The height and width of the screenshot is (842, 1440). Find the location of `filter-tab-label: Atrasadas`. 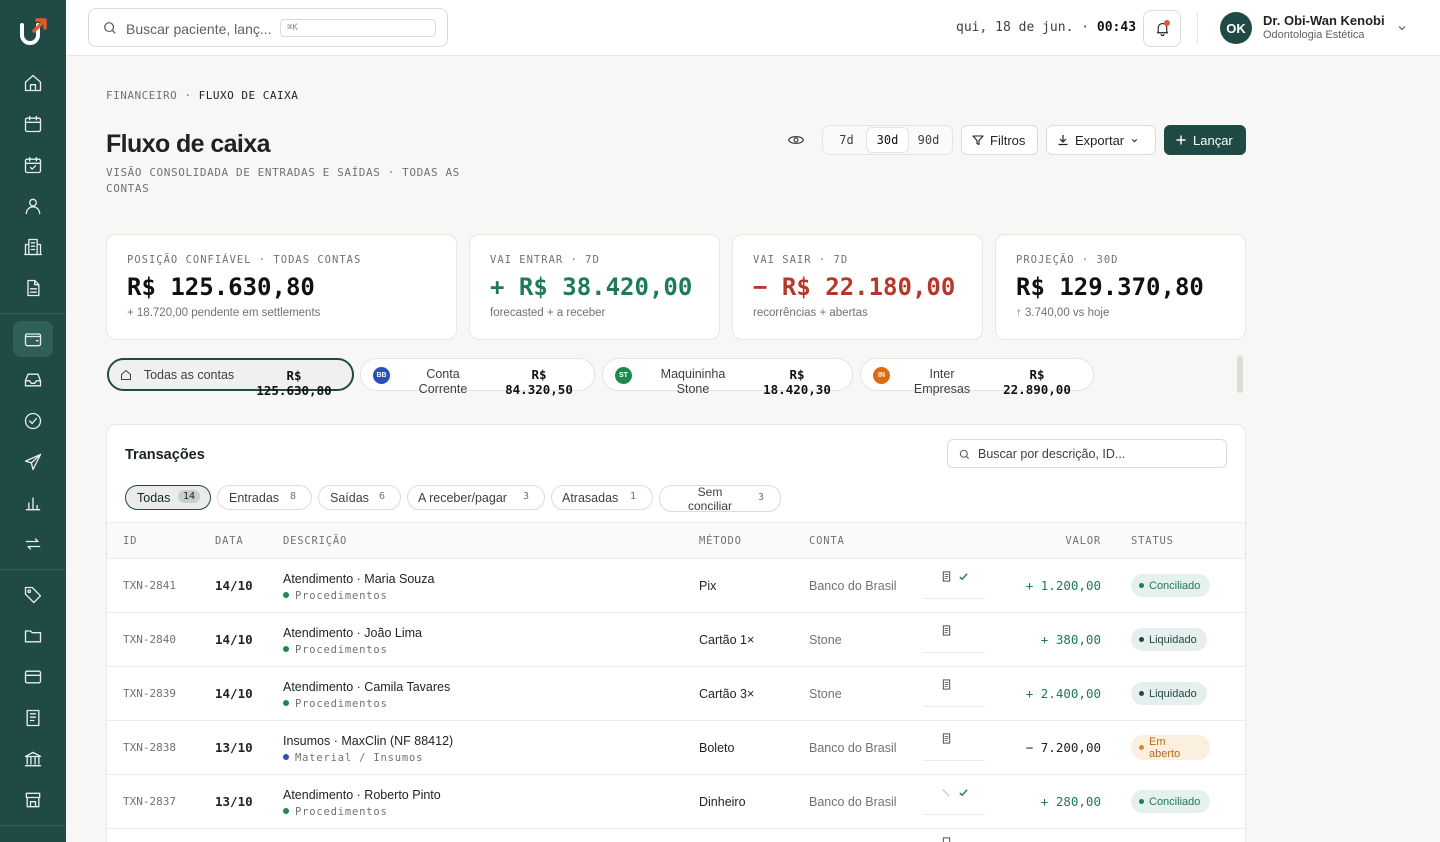

filter-tab-label: Atrasadas is located at coordinates (590, 498).